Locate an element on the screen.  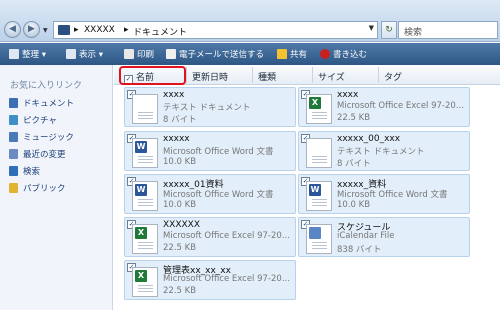
sidebar-item-recent-changes: 最近の変更 is located at coordinates (37, 154).